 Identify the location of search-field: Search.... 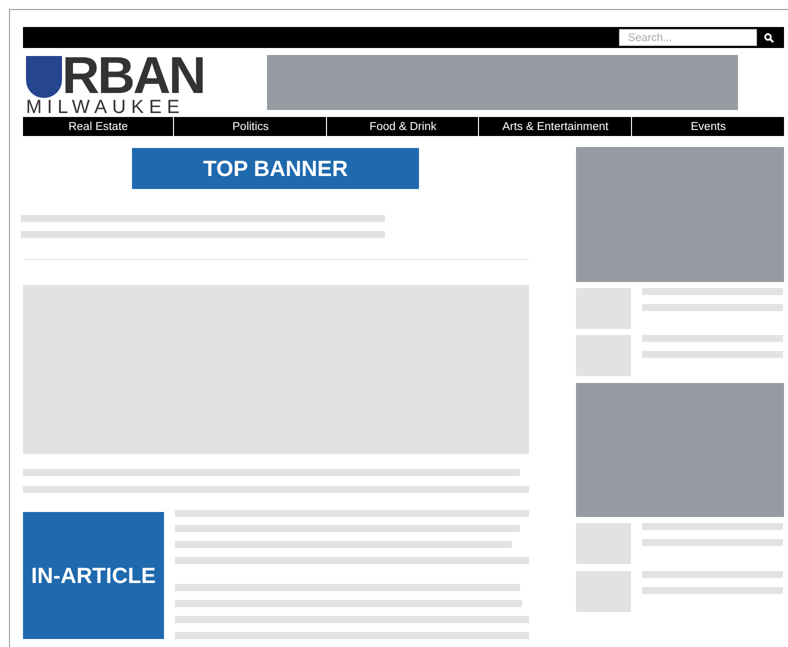
(688, 37).